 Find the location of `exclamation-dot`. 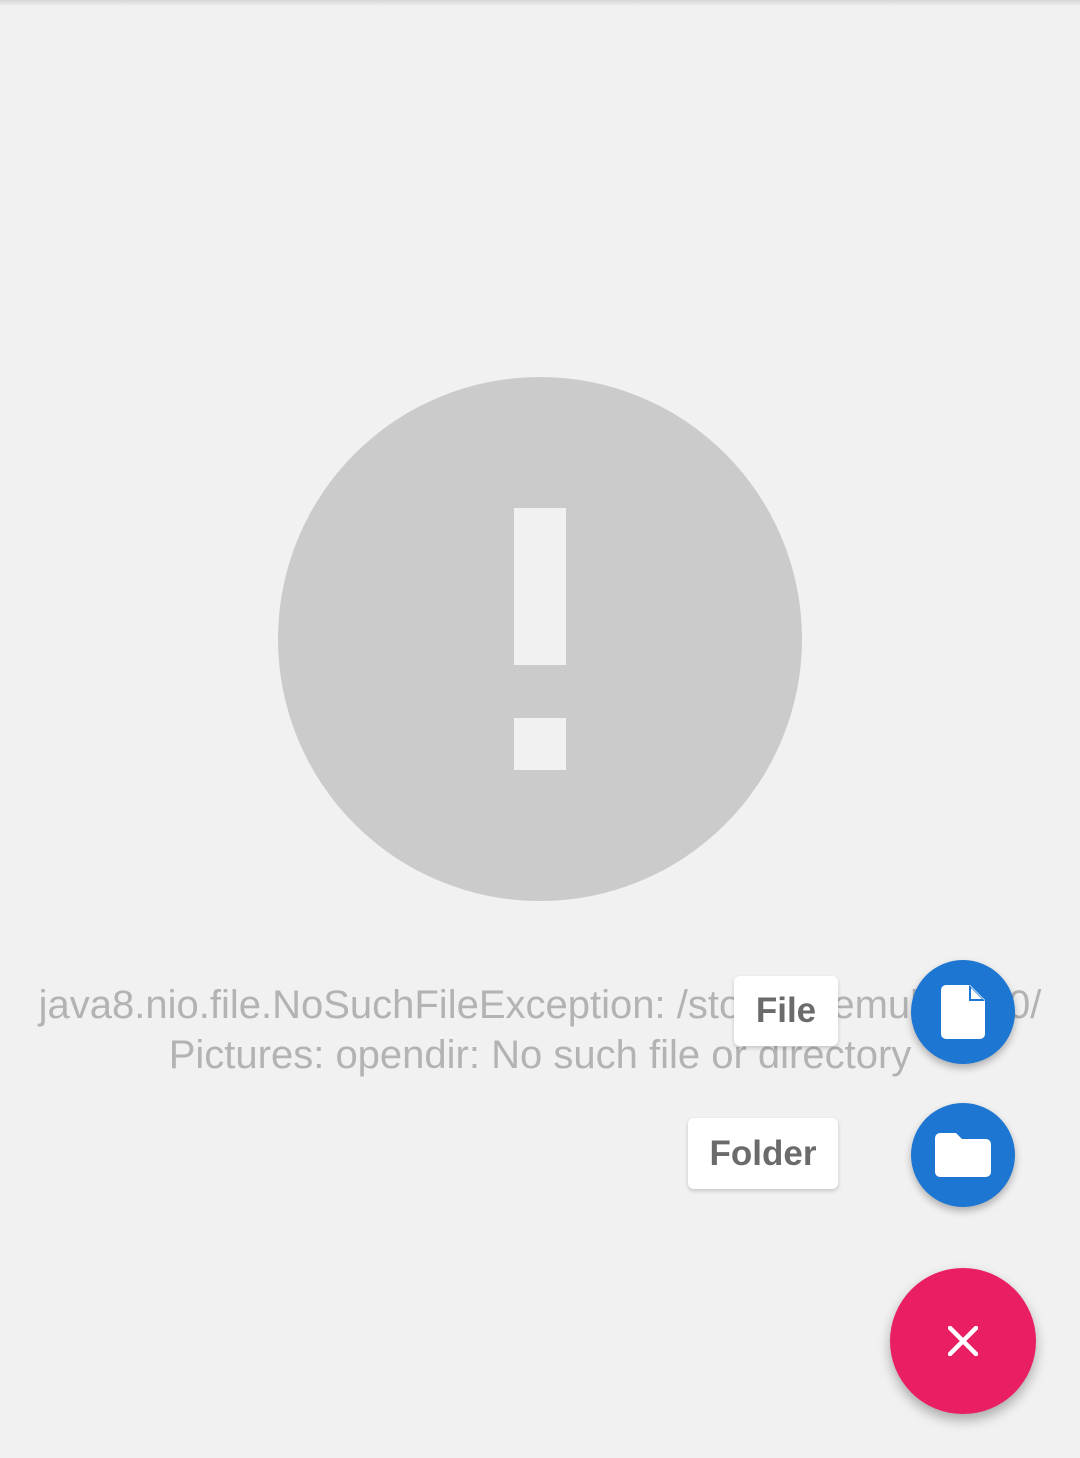

exclamation-dot is located at coordinates (540, 744).